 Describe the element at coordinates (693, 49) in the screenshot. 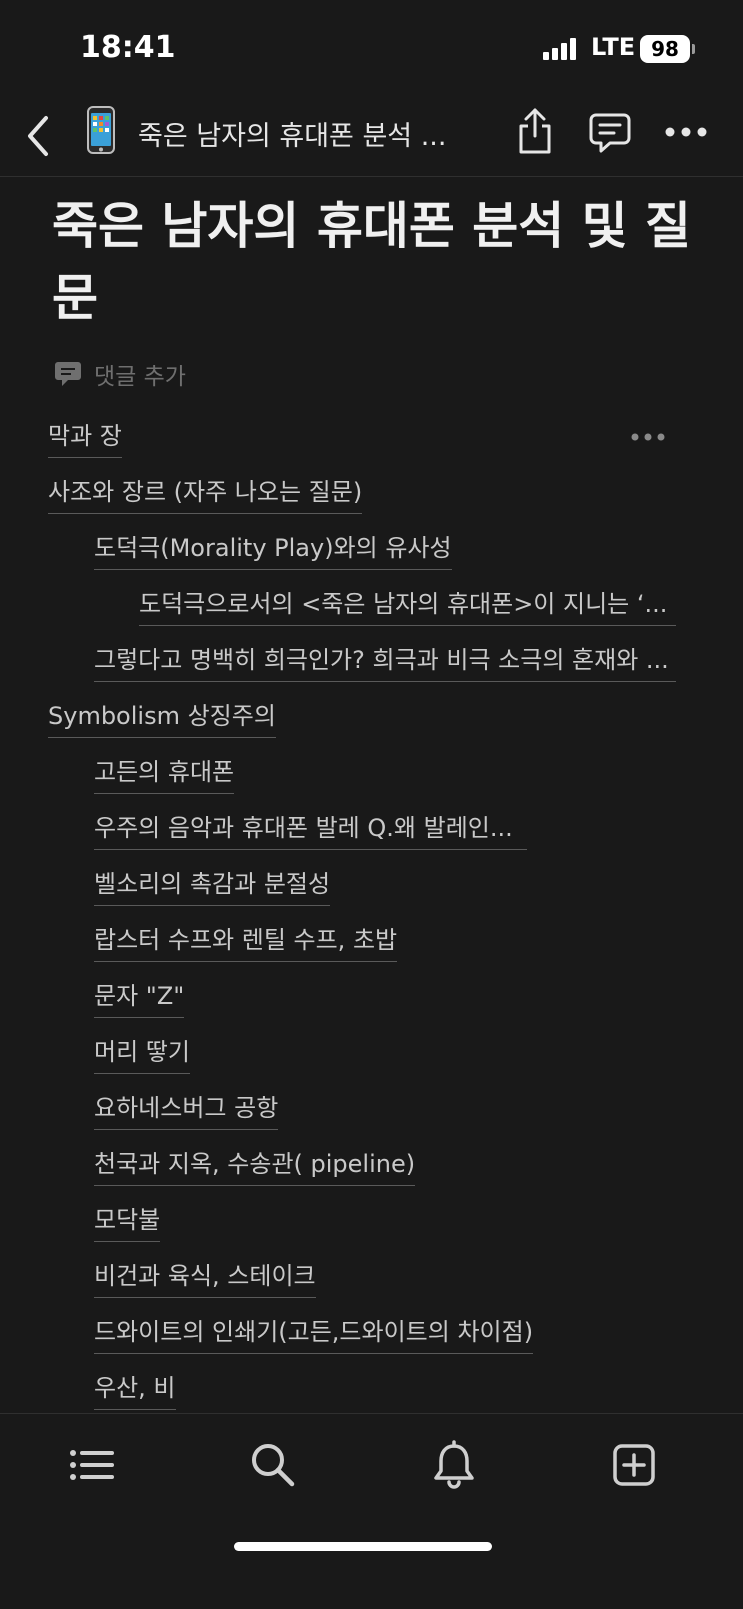

I see `battery-tip` at that location.